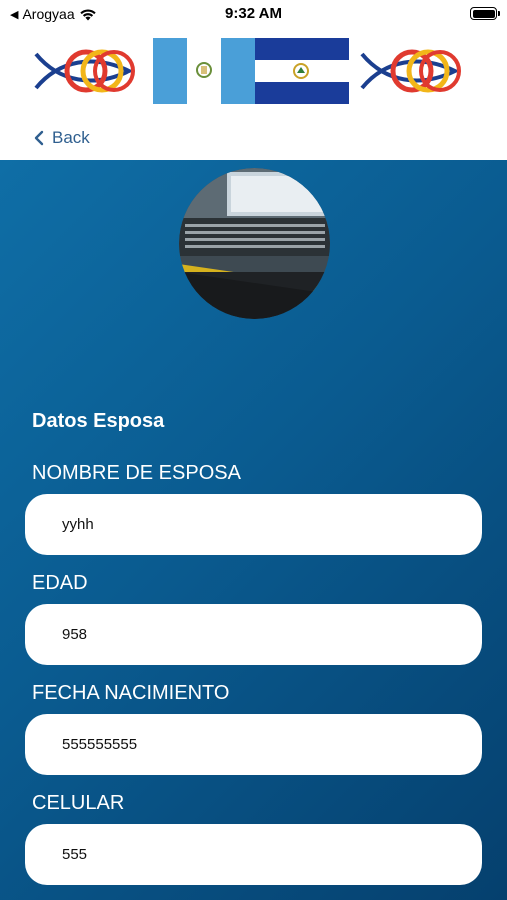 This screenshot has height=900, width=507. What do you see at coordinates (253, 744) in the screenshot?
I see `fecha-nacimiento-input` at bounding box center [253, 744].